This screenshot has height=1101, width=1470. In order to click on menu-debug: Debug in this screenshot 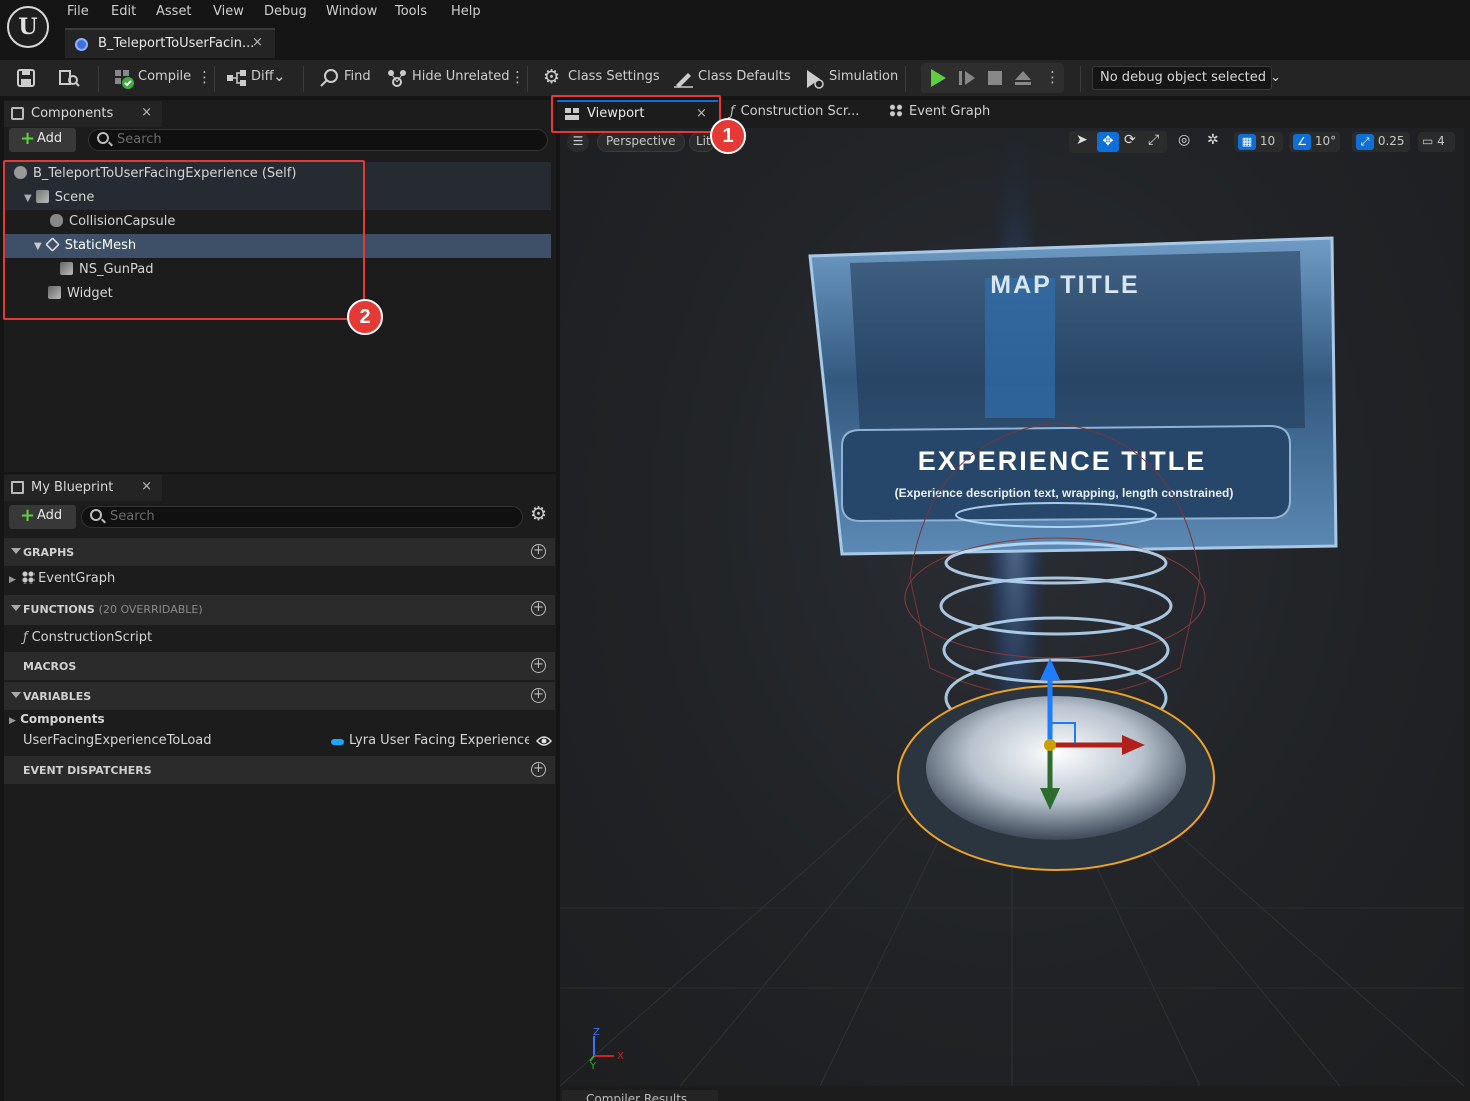, I will do `click(285, 11)`.